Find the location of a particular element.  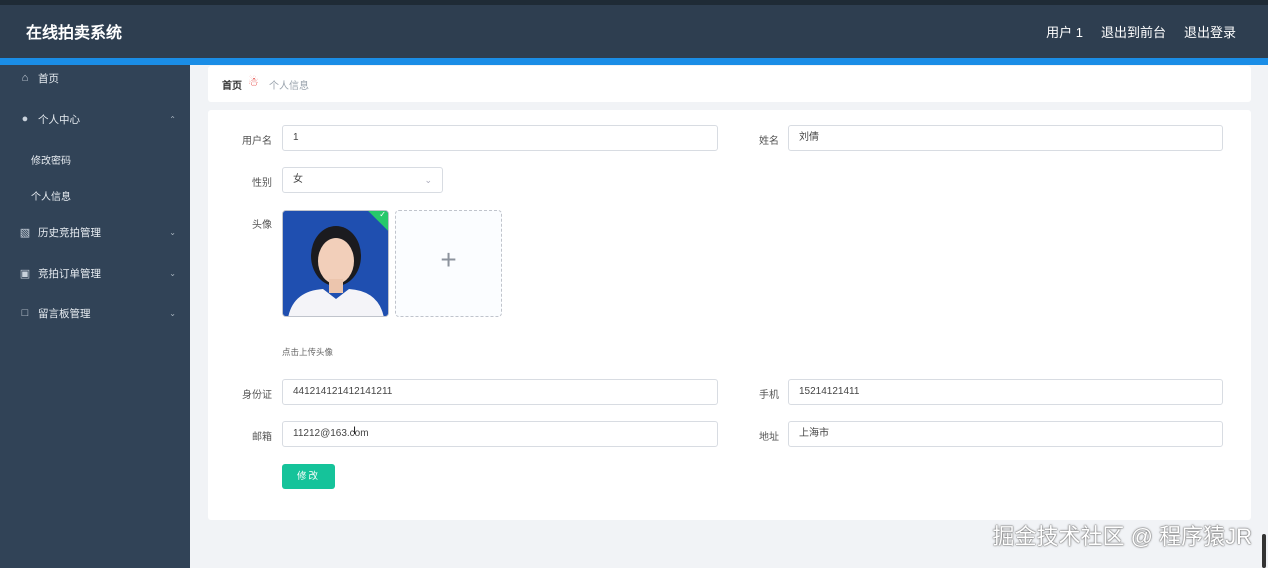

sidebar-item-message-board: □ 留言板管理 ⌄ is located at coordinates (95, 313).